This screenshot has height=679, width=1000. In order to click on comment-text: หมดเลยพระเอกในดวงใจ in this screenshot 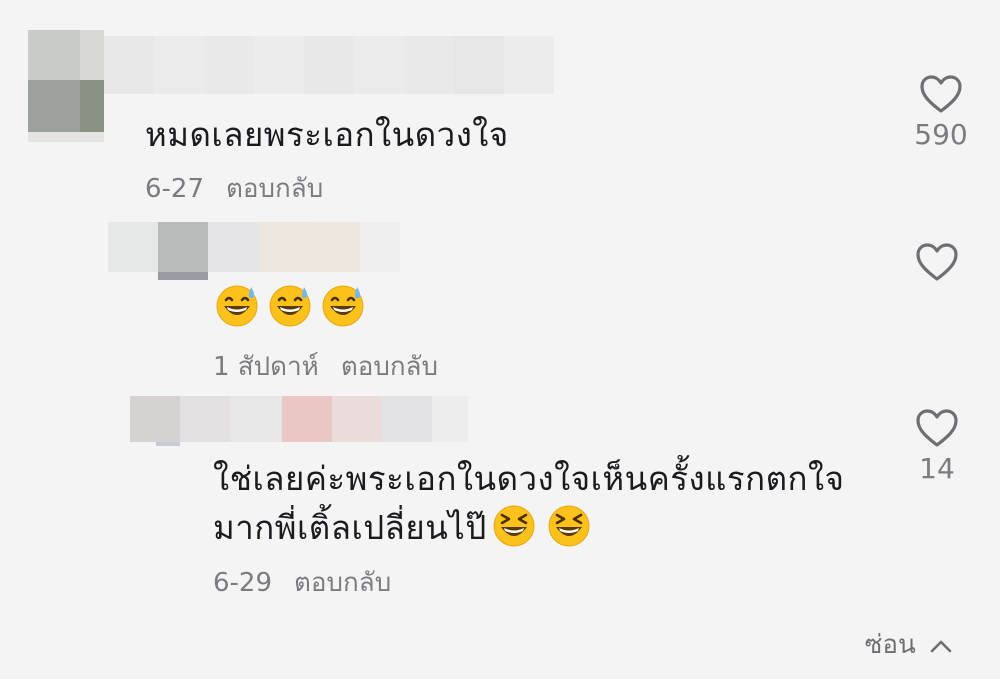, I will do `click(327, 134)`.